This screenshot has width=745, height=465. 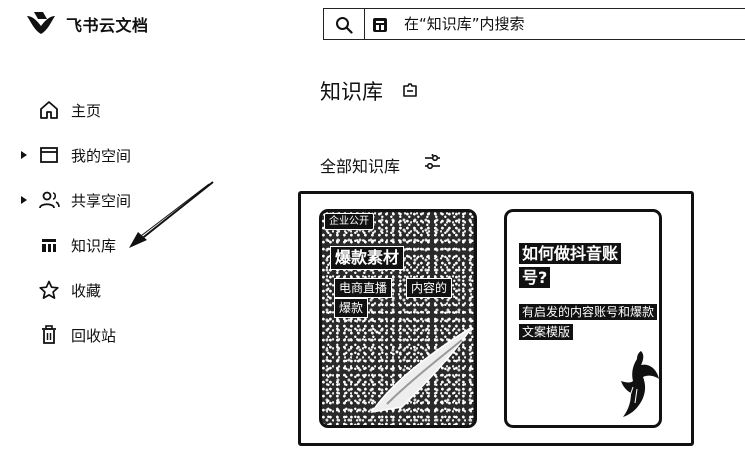 I want to click on search-icon, so click(x=344, y=25).